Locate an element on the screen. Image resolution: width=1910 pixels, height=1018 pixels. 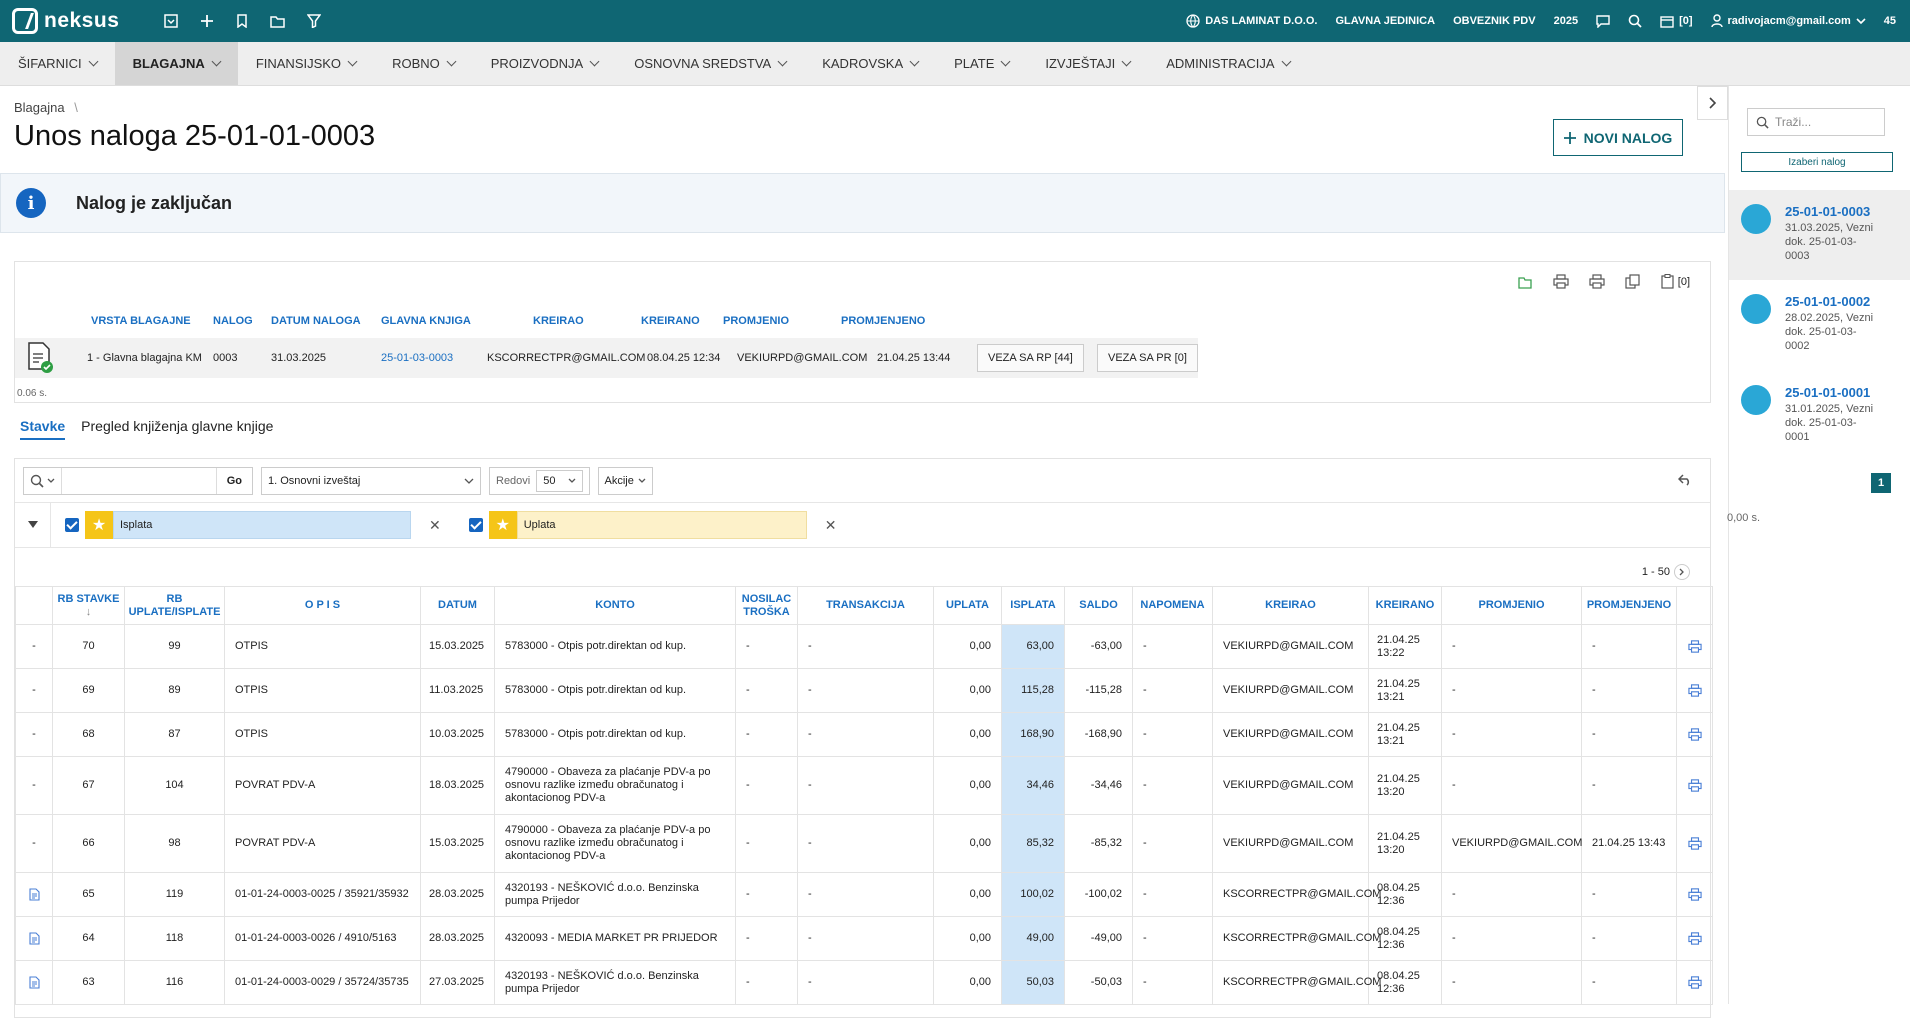
copy-icon is located at coordinates (1633, 281).